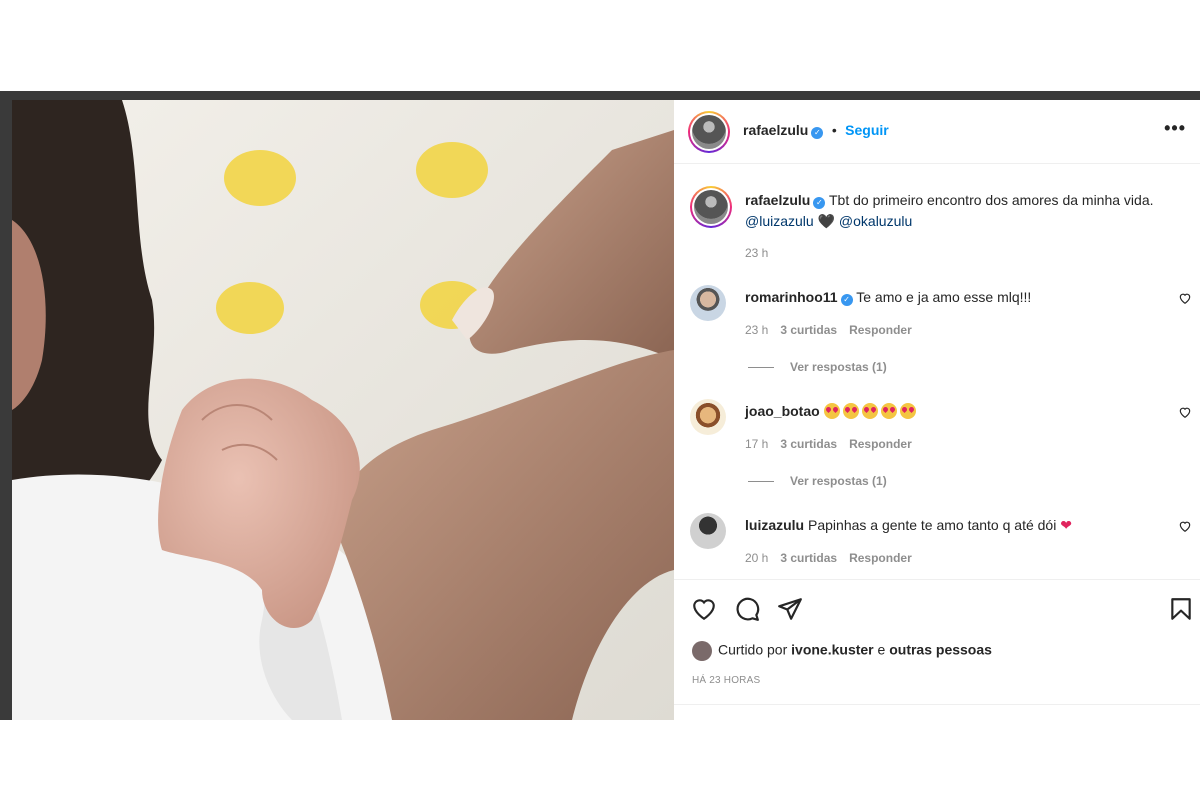  I want to click on caption-meta: 23 h, so click(762, 253).